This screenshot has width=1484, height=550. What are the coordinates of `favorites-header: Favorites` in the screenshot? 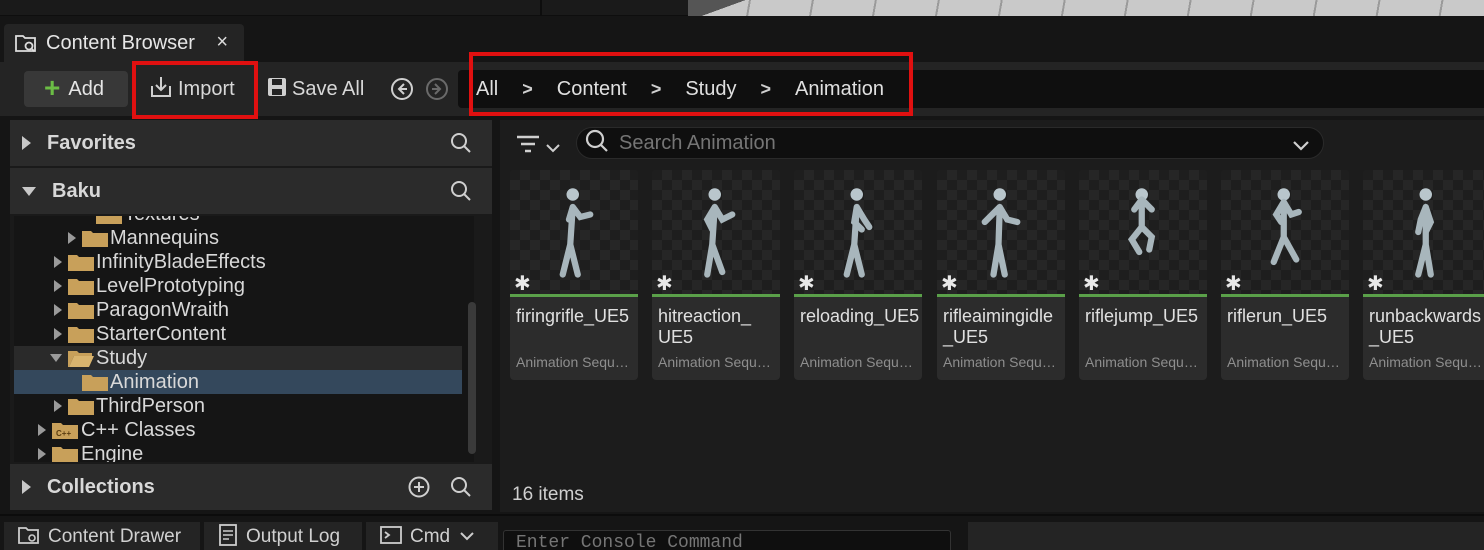 It's located at (251, 143).